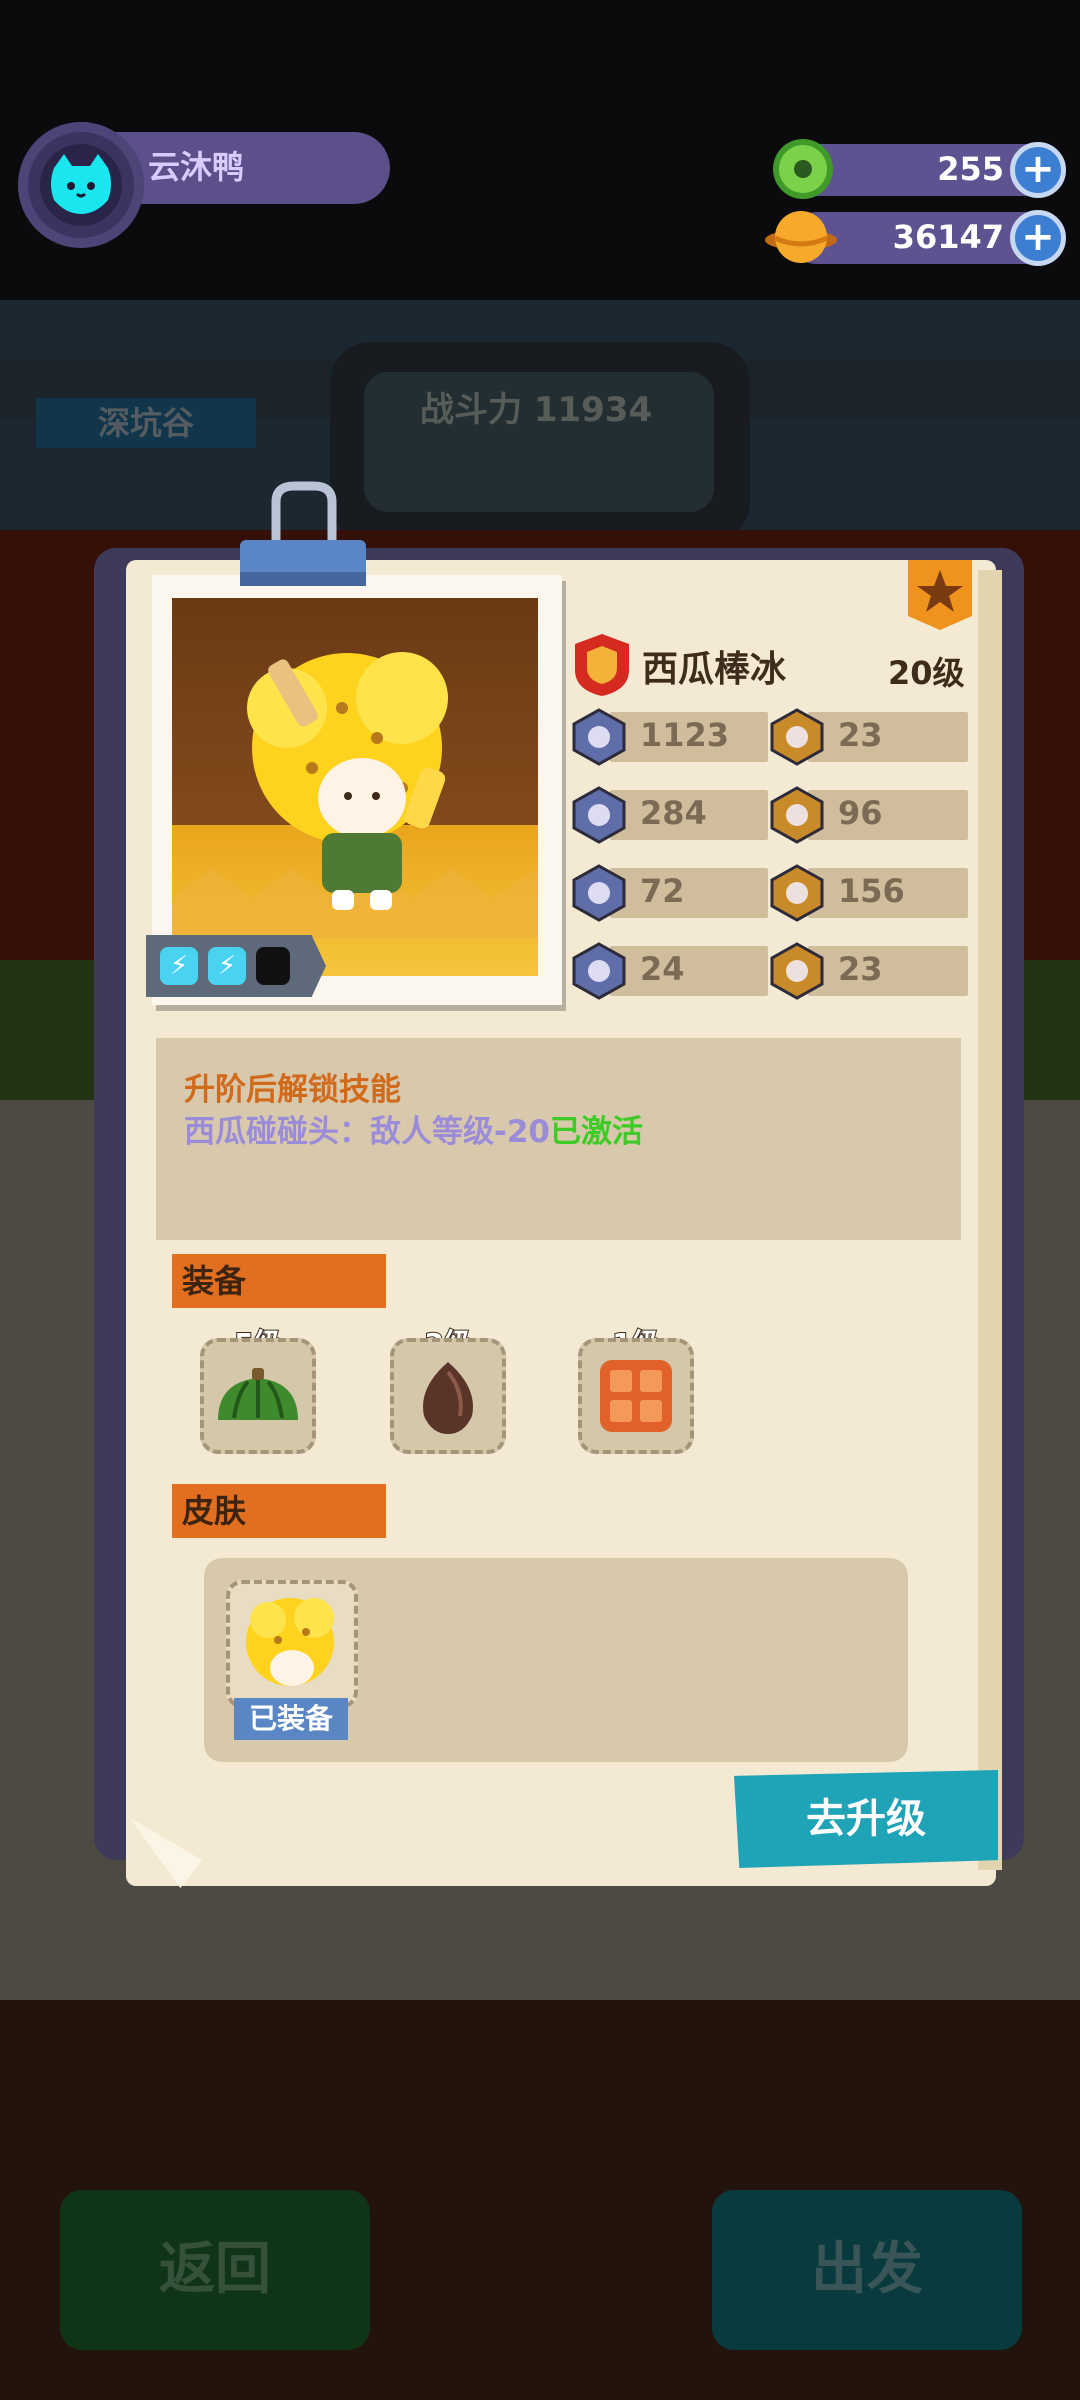  I want to click on power-panel: 战斗力 11934, so click(540, 442).